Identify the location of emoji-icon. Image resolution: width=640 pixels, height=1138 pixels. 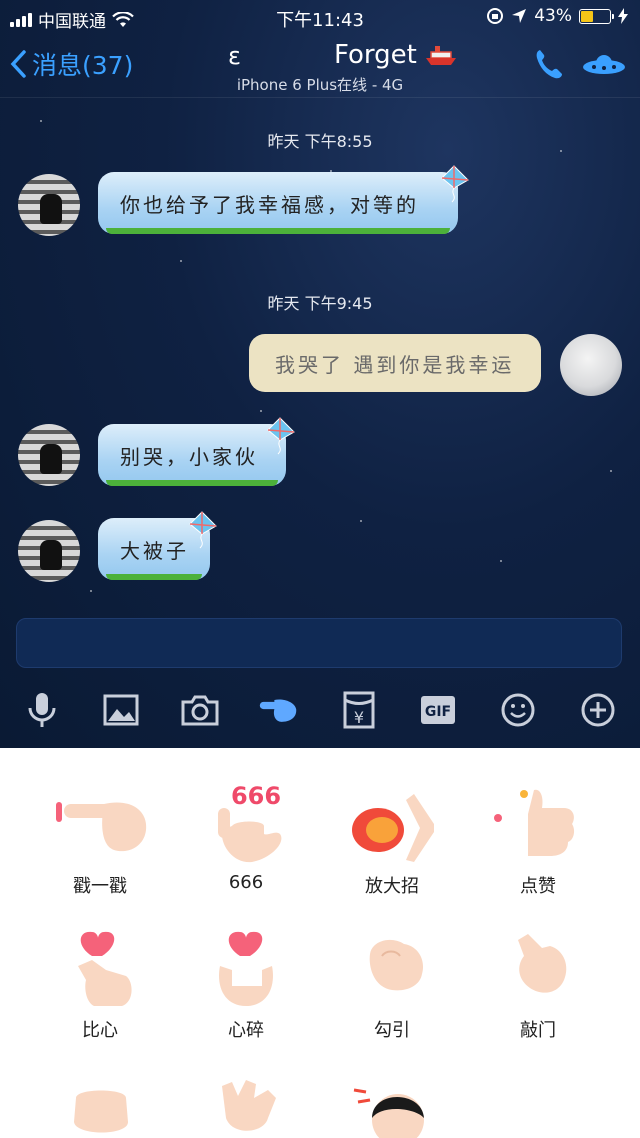
(518, 710).